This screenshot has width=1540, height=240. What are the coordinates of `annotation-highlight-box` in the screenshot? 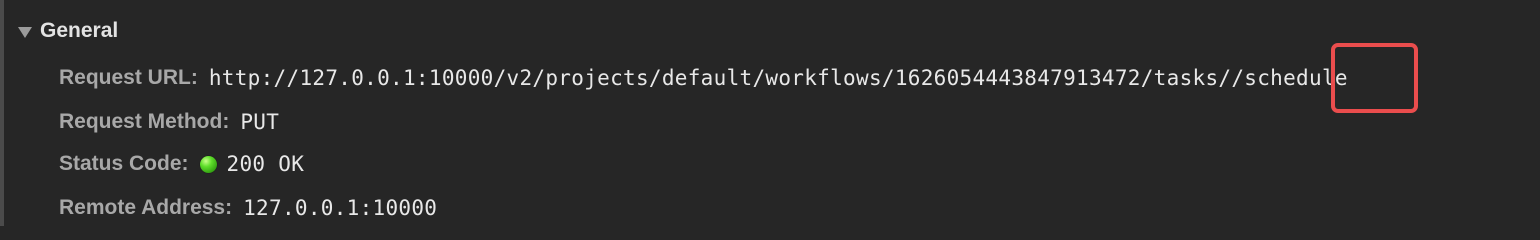 It's located at (1374, 78).